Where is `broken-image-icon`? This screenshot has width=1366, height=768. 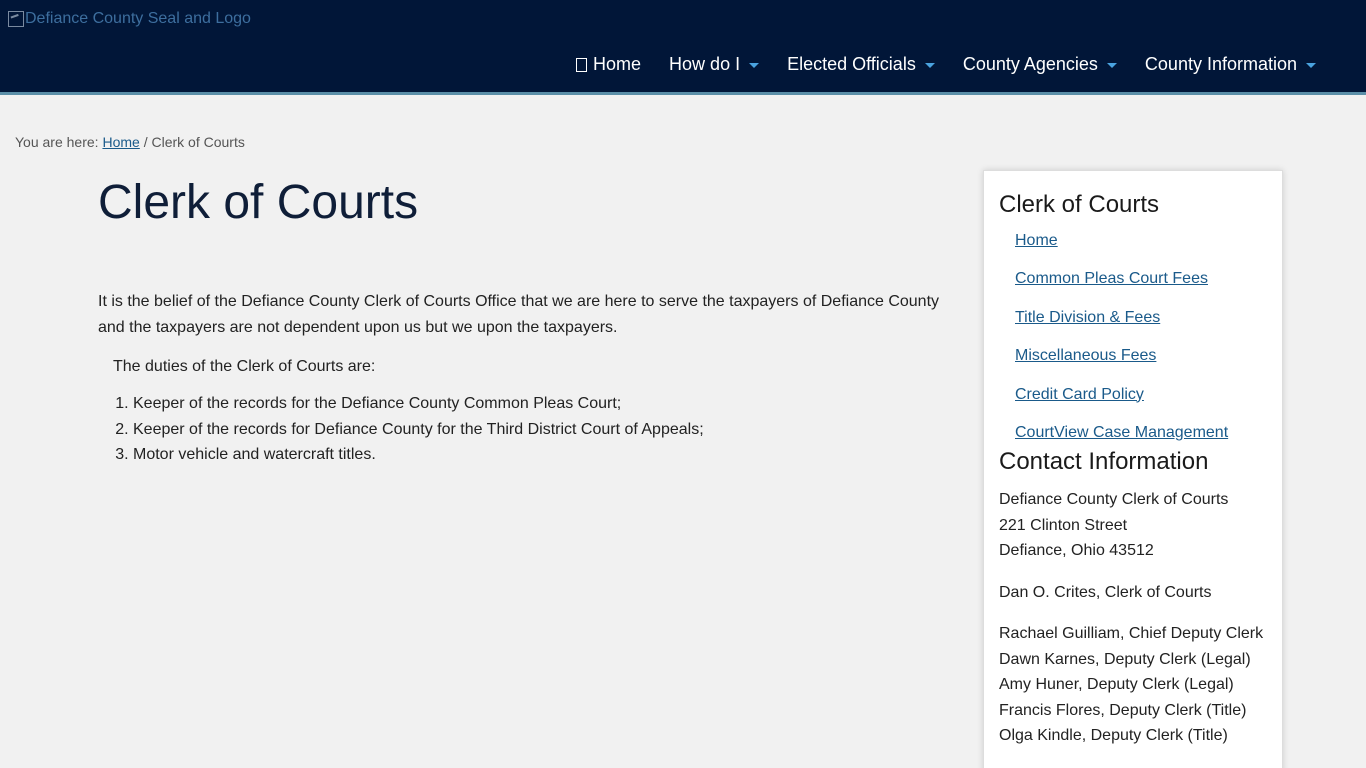 broken-image-icon is located at coordinates (16, 19).